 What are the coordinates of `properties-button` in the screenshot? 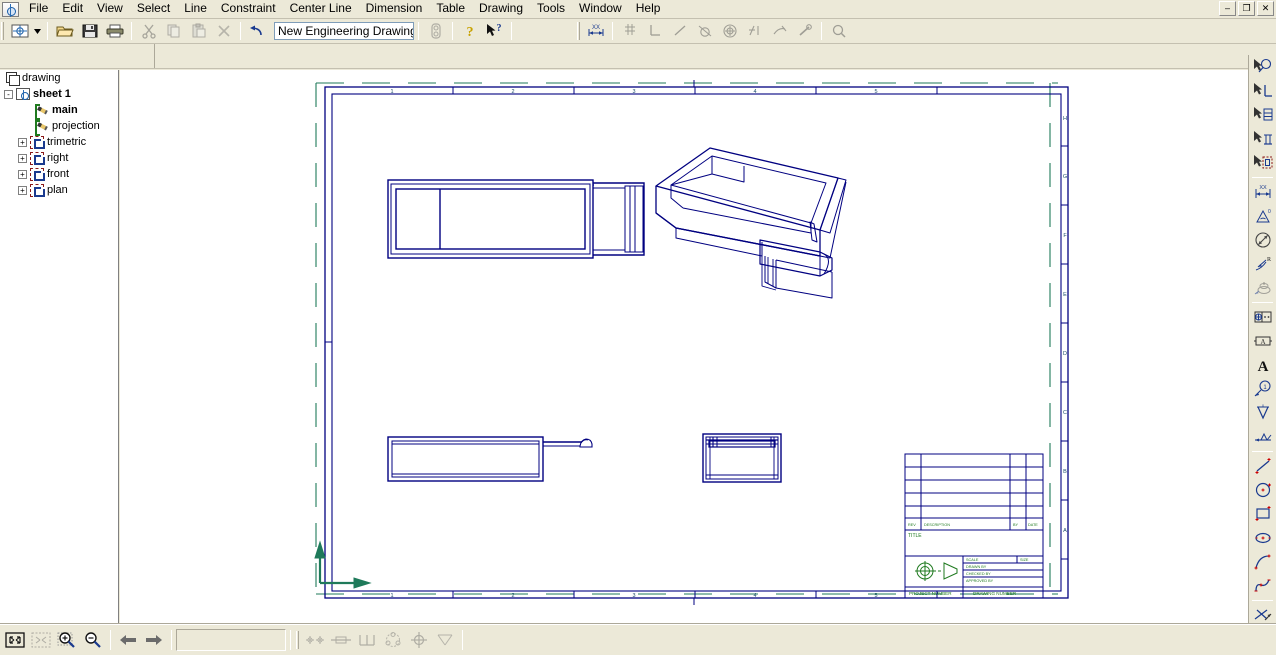 It's located at (435, 31).